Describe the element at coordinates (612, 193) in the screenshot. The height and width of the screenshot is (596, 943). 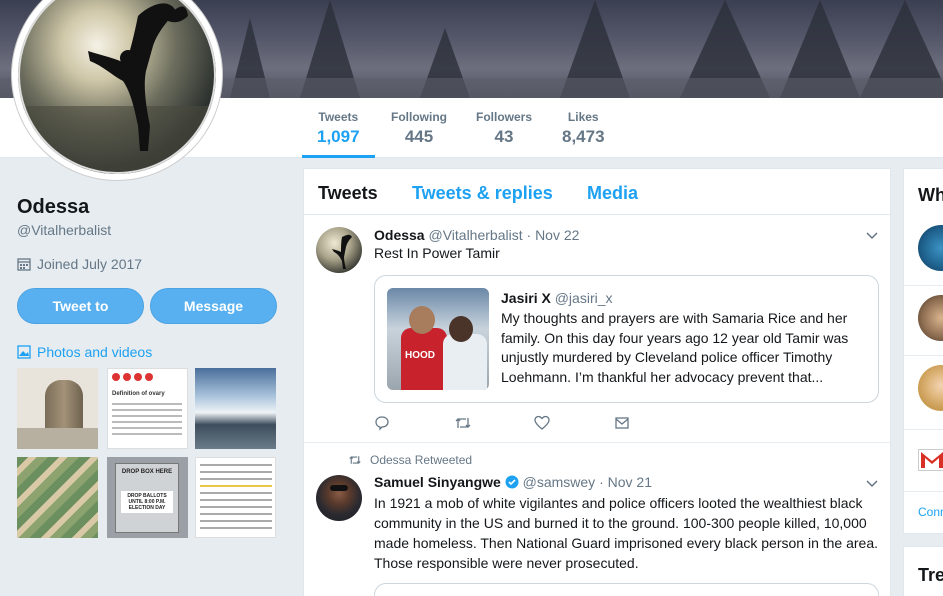
I see `tab-media: Media` at that location.